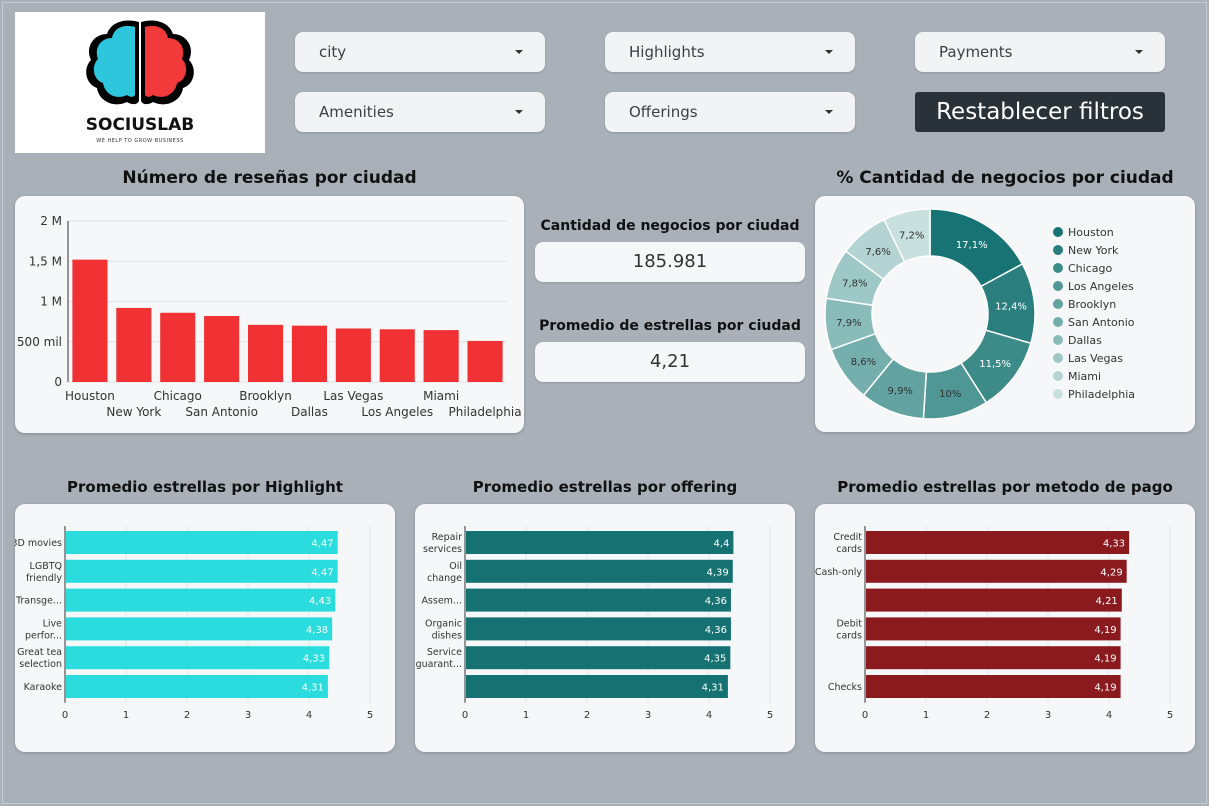  What do you see at coordinates (670, 262) in the screenshot?
I see `business-count-value: 185.981` at bounding box center [670, 262].